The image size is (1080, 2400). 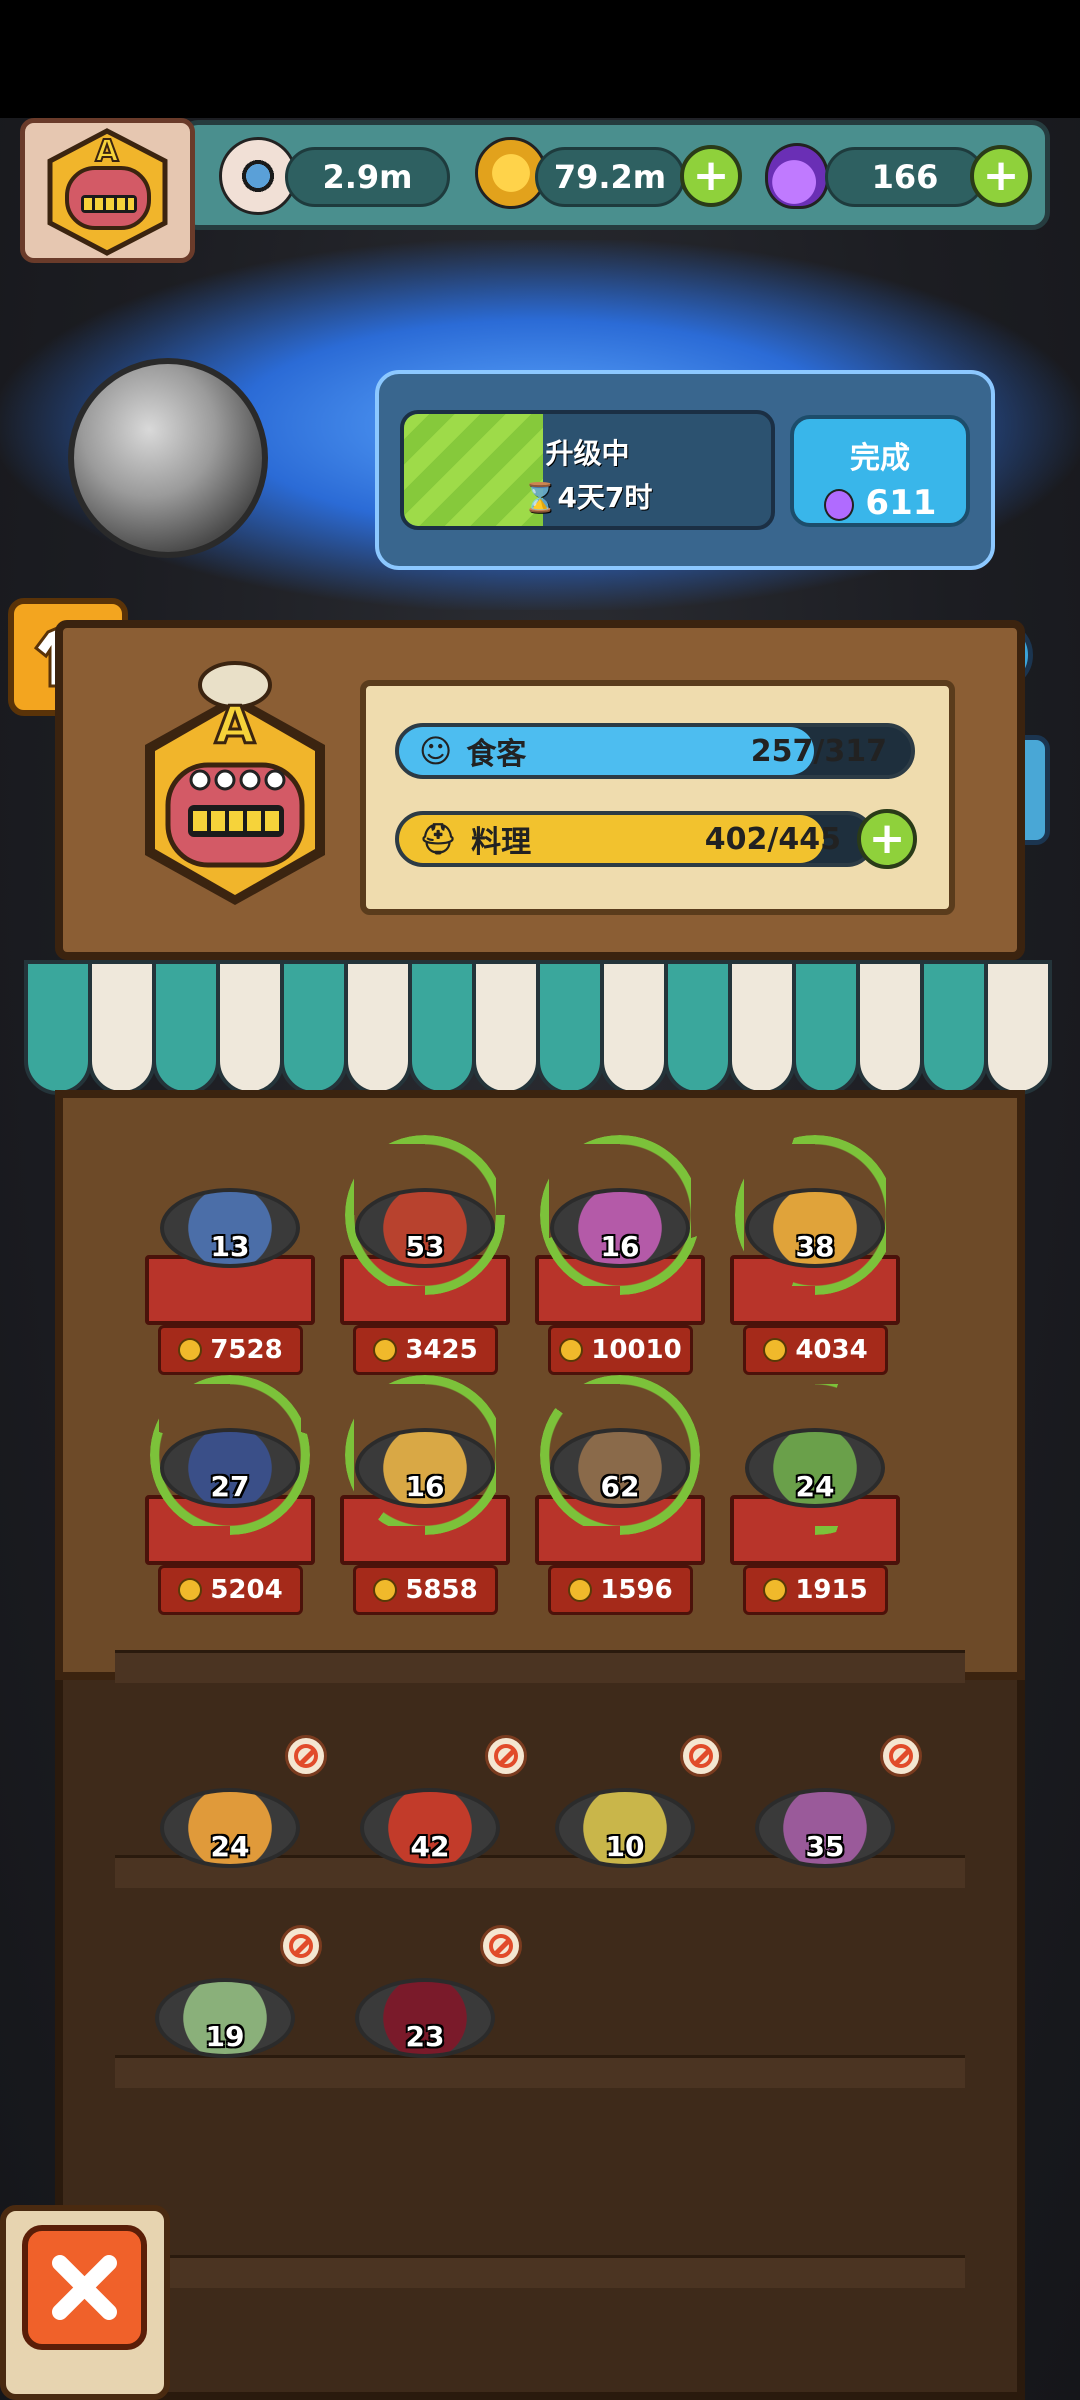 What do you see at coordinates (230, 1220) in the screenshot?
I see `displayed-dish: 13` at bounding box center [230, 1220].